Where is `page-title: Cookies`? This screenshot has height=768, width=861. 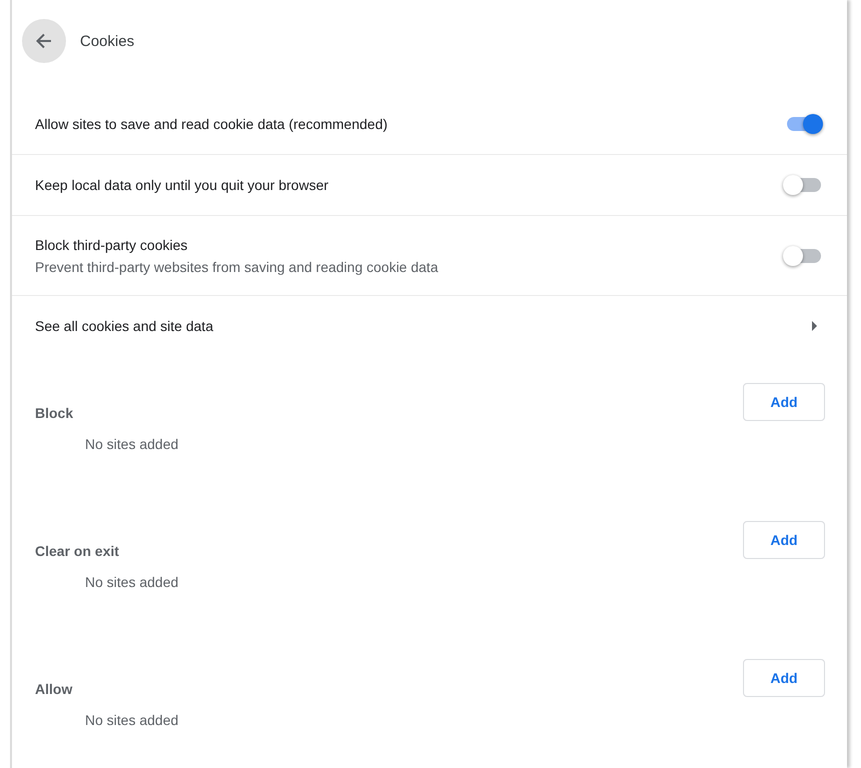
page-title: Cookies is located at coordinates (107, 41).